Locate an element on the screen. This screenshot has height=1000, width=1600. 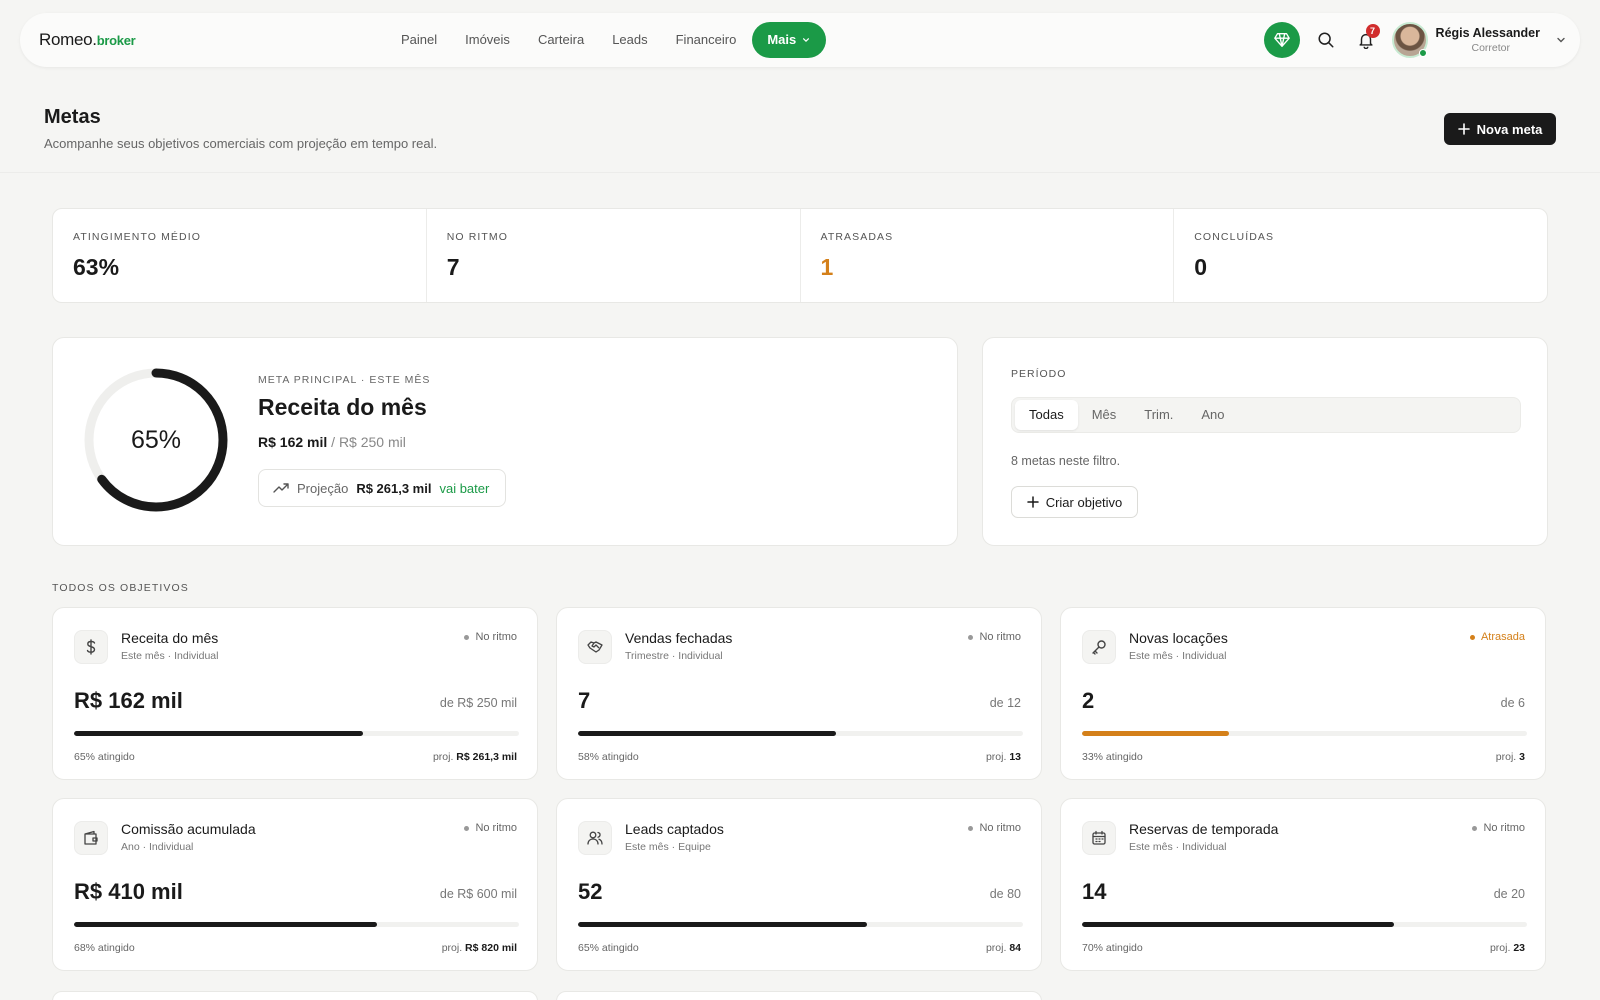
nav-more-button: Mais is located at coordinates (789, 40).